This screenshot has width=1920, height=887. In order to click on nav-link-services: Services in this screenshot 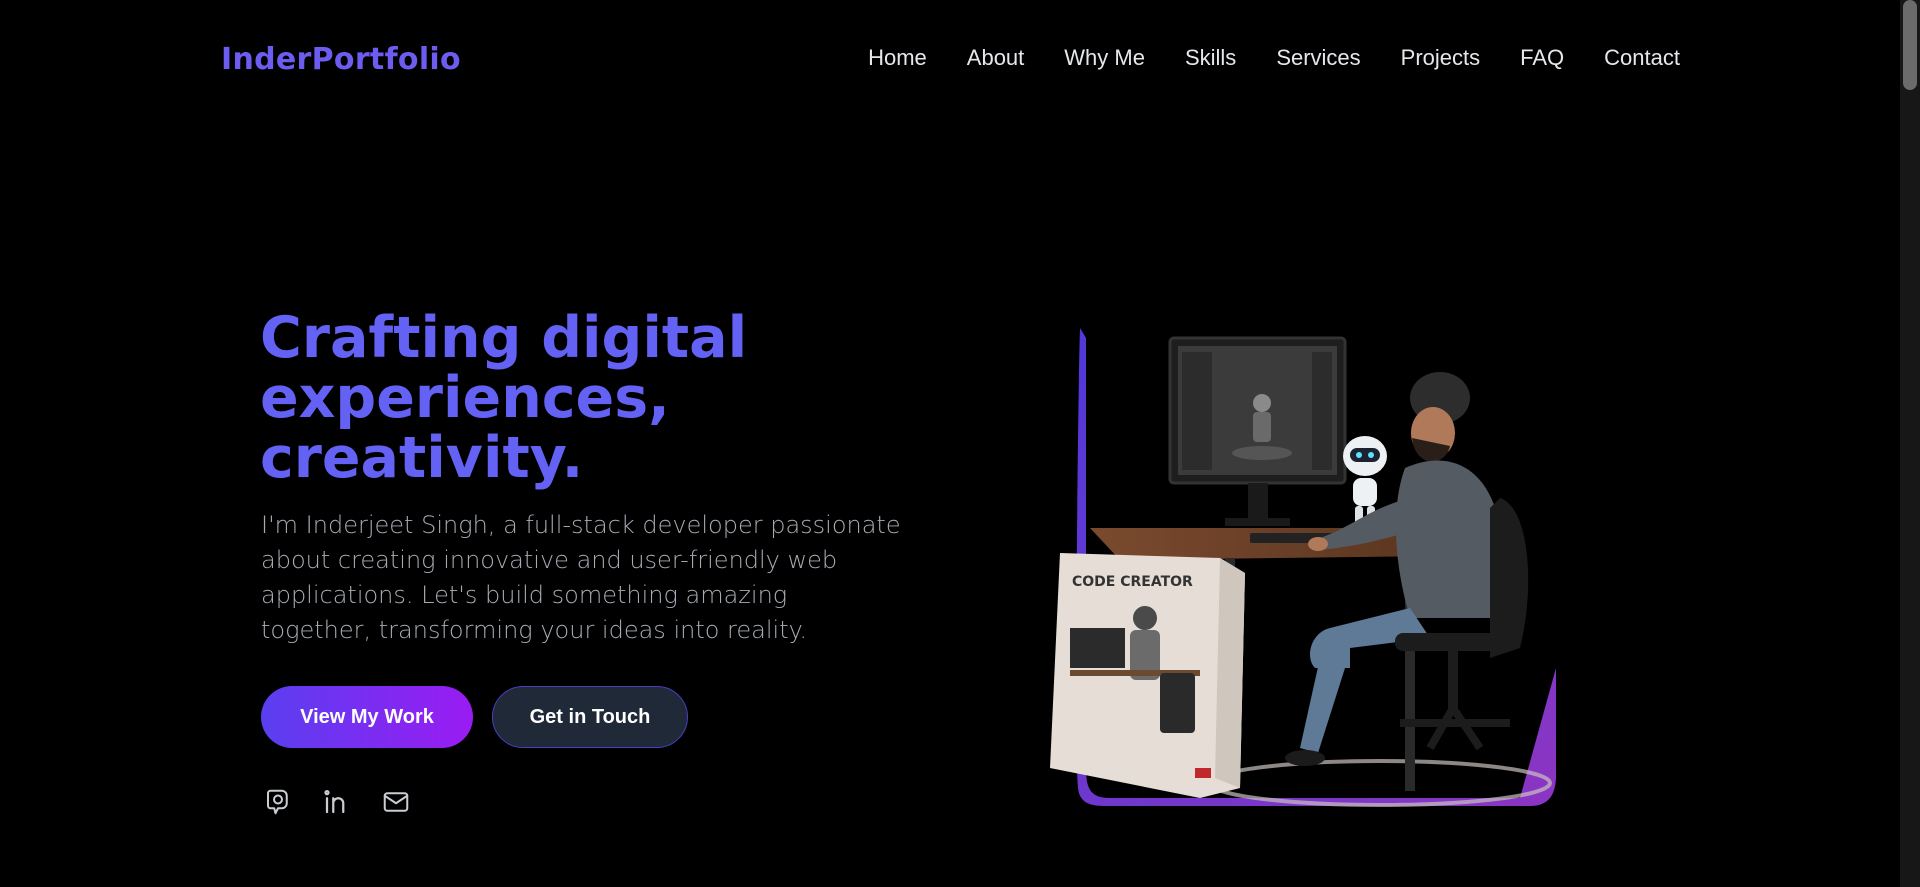, I will do `click(1318, 58)`.